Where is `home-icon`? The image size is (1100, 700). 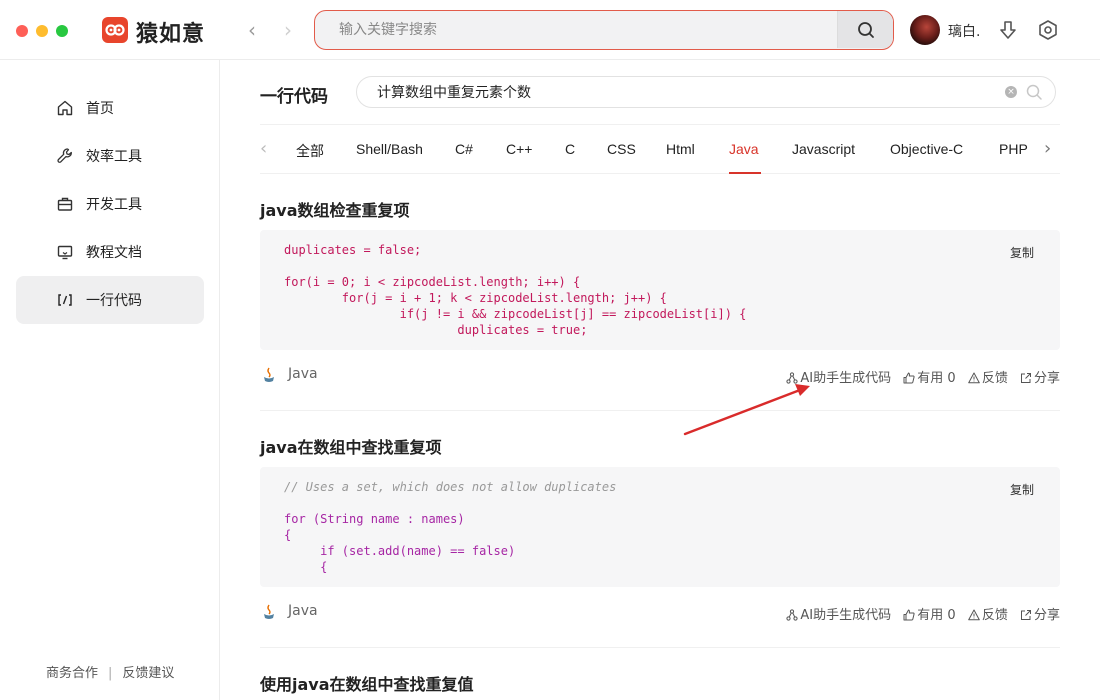
home-icon is located at coordinates (65, 108).